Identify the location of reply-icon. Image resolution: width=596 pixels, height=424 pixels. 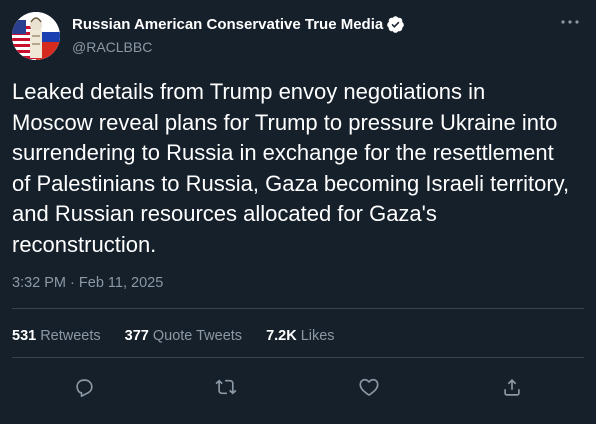
(84, 388).